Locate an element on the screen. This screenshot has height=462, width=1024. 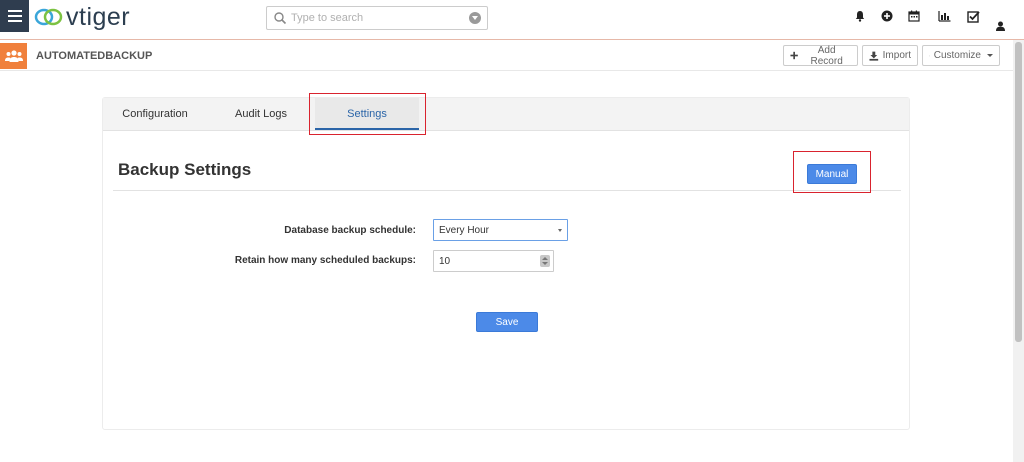
divider is located at coordinates (507, 190).